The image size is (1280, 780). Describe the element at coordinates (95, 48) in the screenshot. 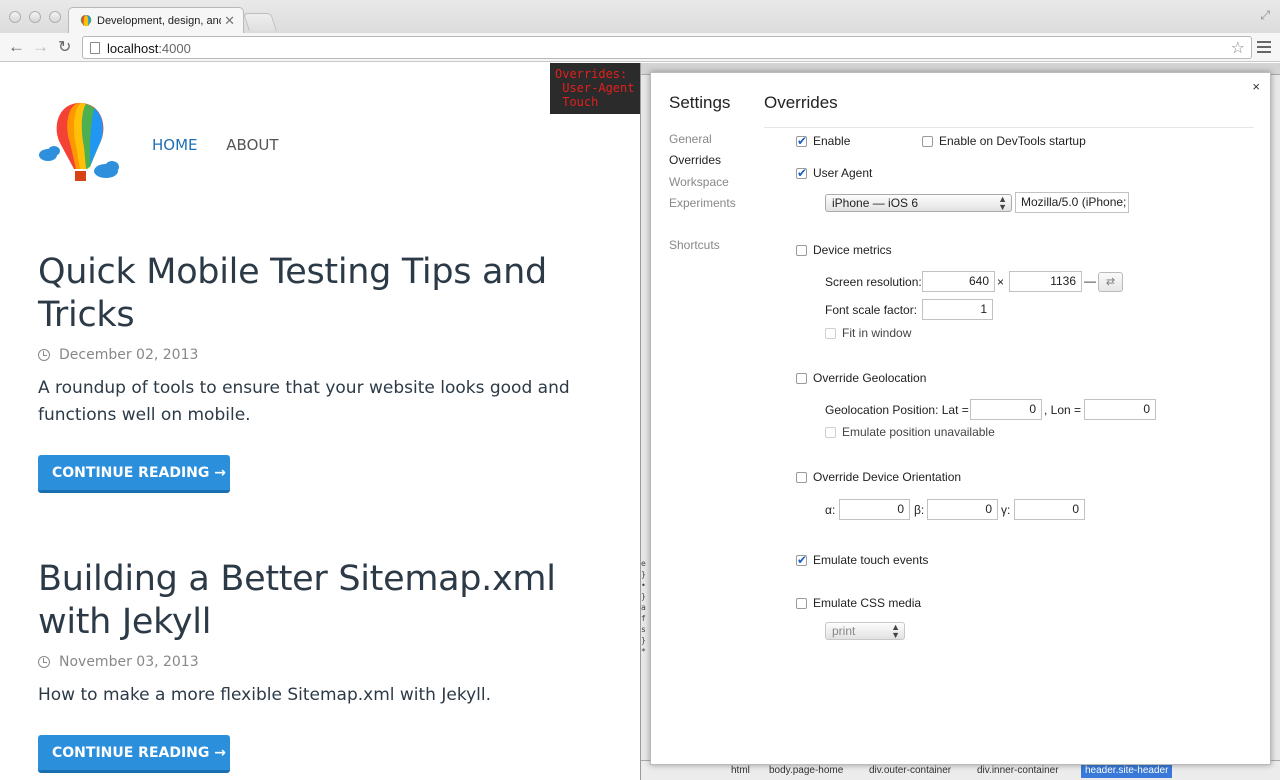

I see `page-icon` at that location.